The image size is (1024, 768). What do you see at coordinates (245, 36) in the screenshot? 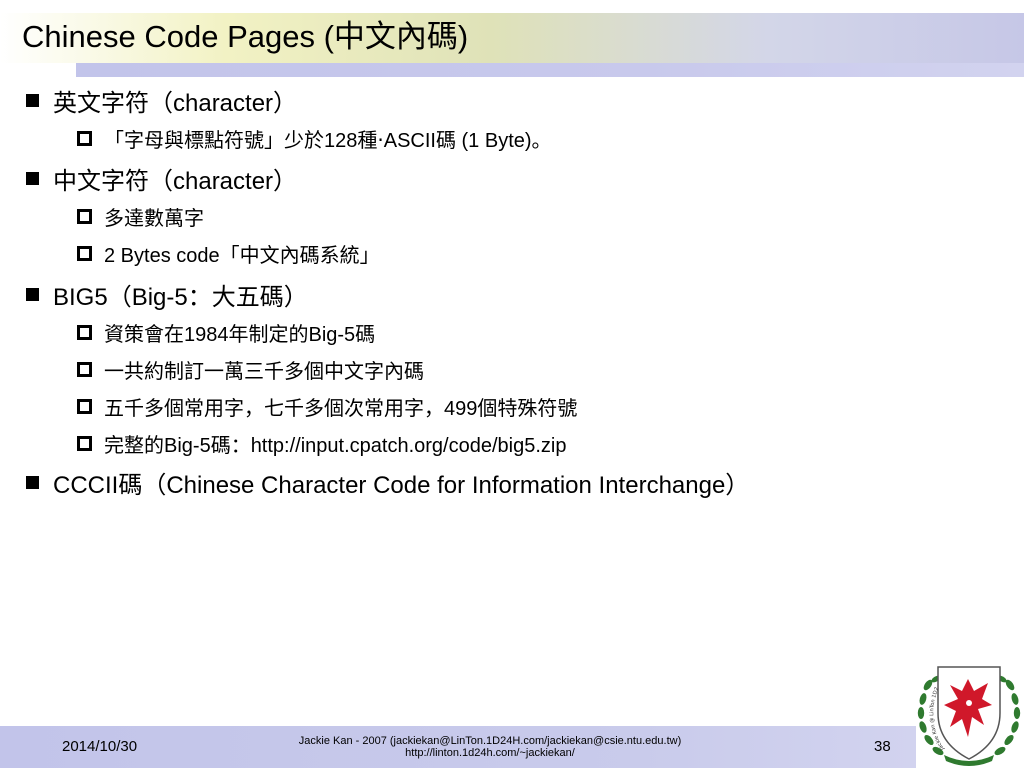
I see `slide-title: Chinese Code Pages (中文內碼)` at bounding box center [245, 36].